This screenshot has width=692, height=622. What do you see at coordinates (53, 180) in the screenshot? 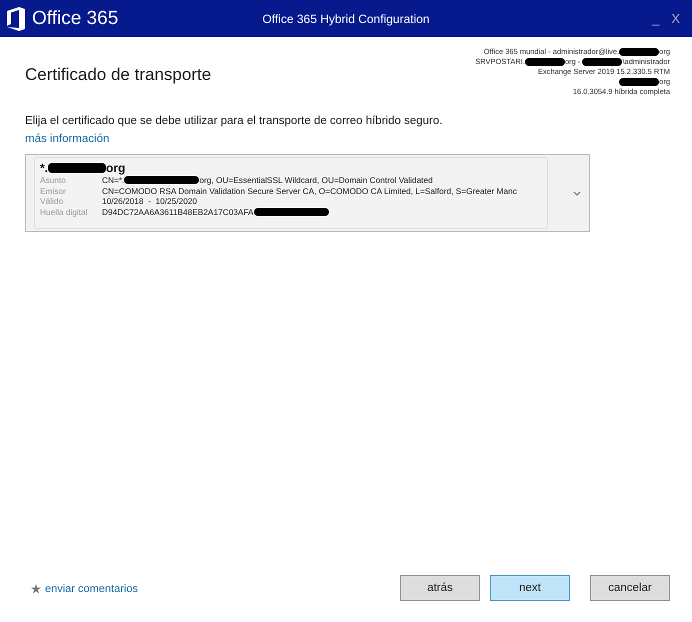
I see `field-label: Asunto` at bounding box center [53, 180].